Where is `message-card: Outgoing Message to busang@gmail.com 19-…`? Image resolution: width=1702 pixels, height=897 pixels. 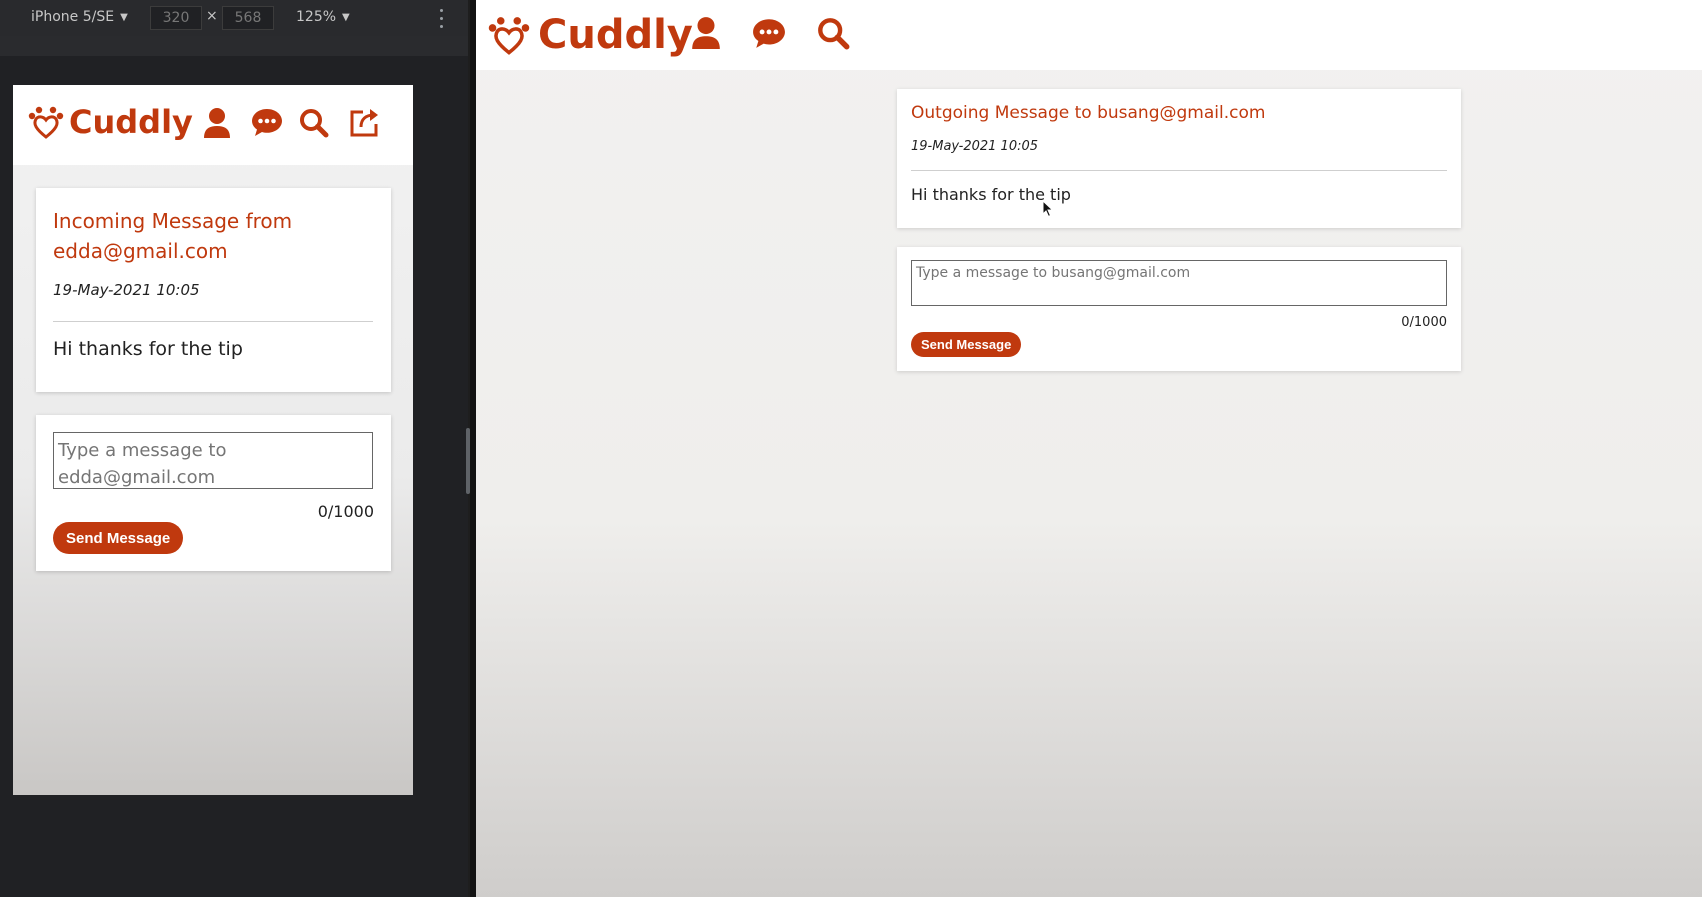 message-card: Outgoing Message to busang@gmail.com 19-… is located at coordinates (1179, 158).